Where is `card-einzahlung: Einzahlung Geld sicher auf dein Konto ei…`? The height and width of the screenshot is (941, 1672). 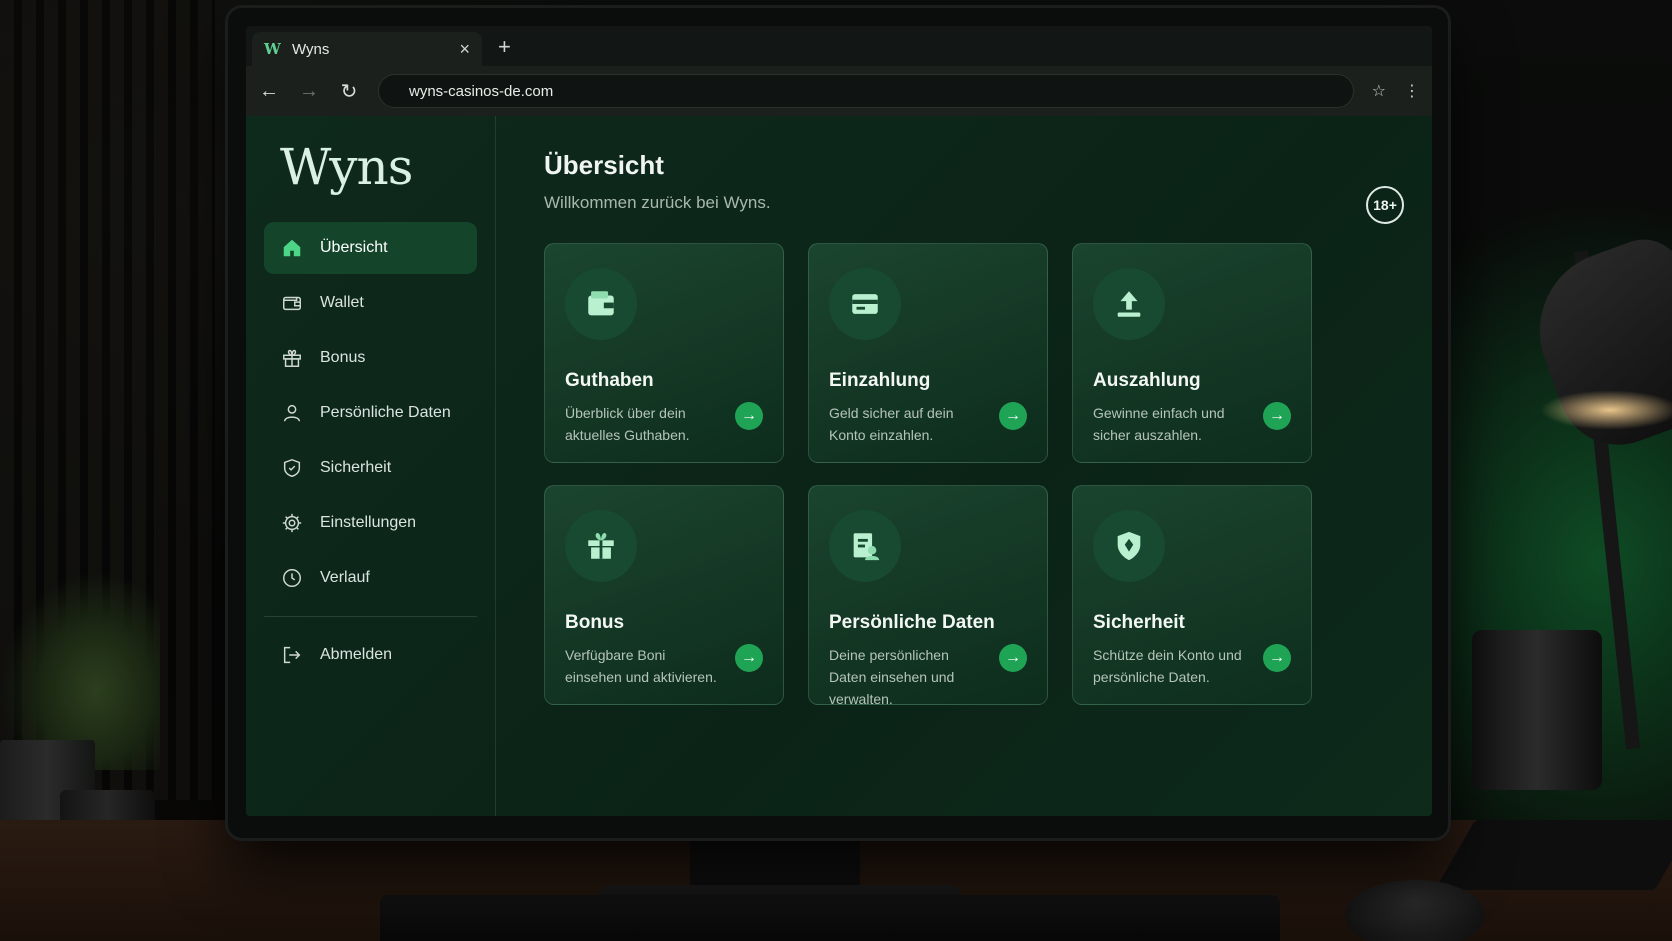 card-einzahlung: Einzahlung Geld sicher auf dein Konto ei… is located at coordinates (928, 353).